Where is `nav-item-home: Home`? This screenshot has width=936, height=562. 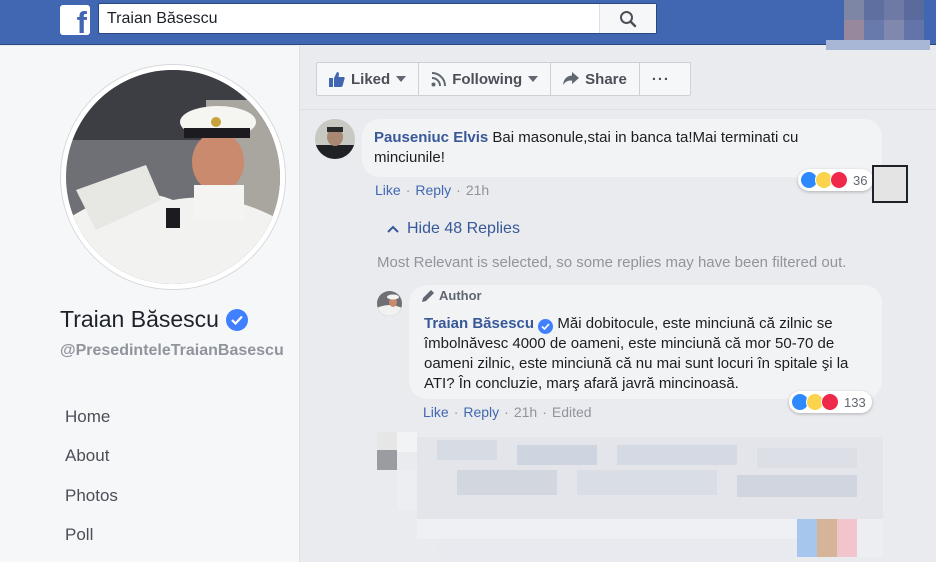
nav-item-home: Home is located at coordinates (87, 417).